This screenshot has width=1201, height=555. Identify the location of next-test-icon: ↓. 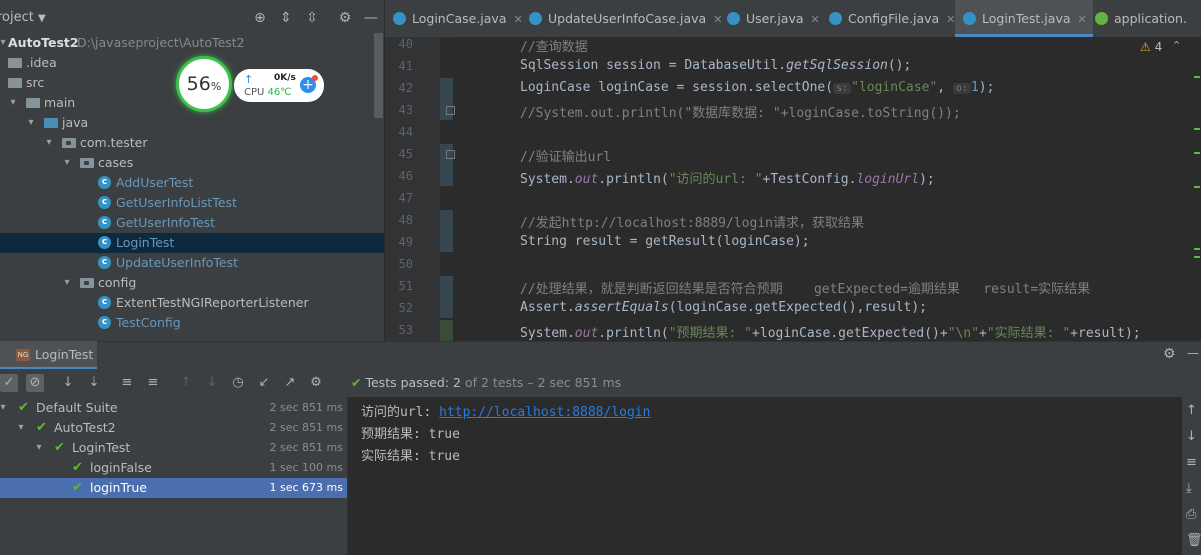
(212, 383).